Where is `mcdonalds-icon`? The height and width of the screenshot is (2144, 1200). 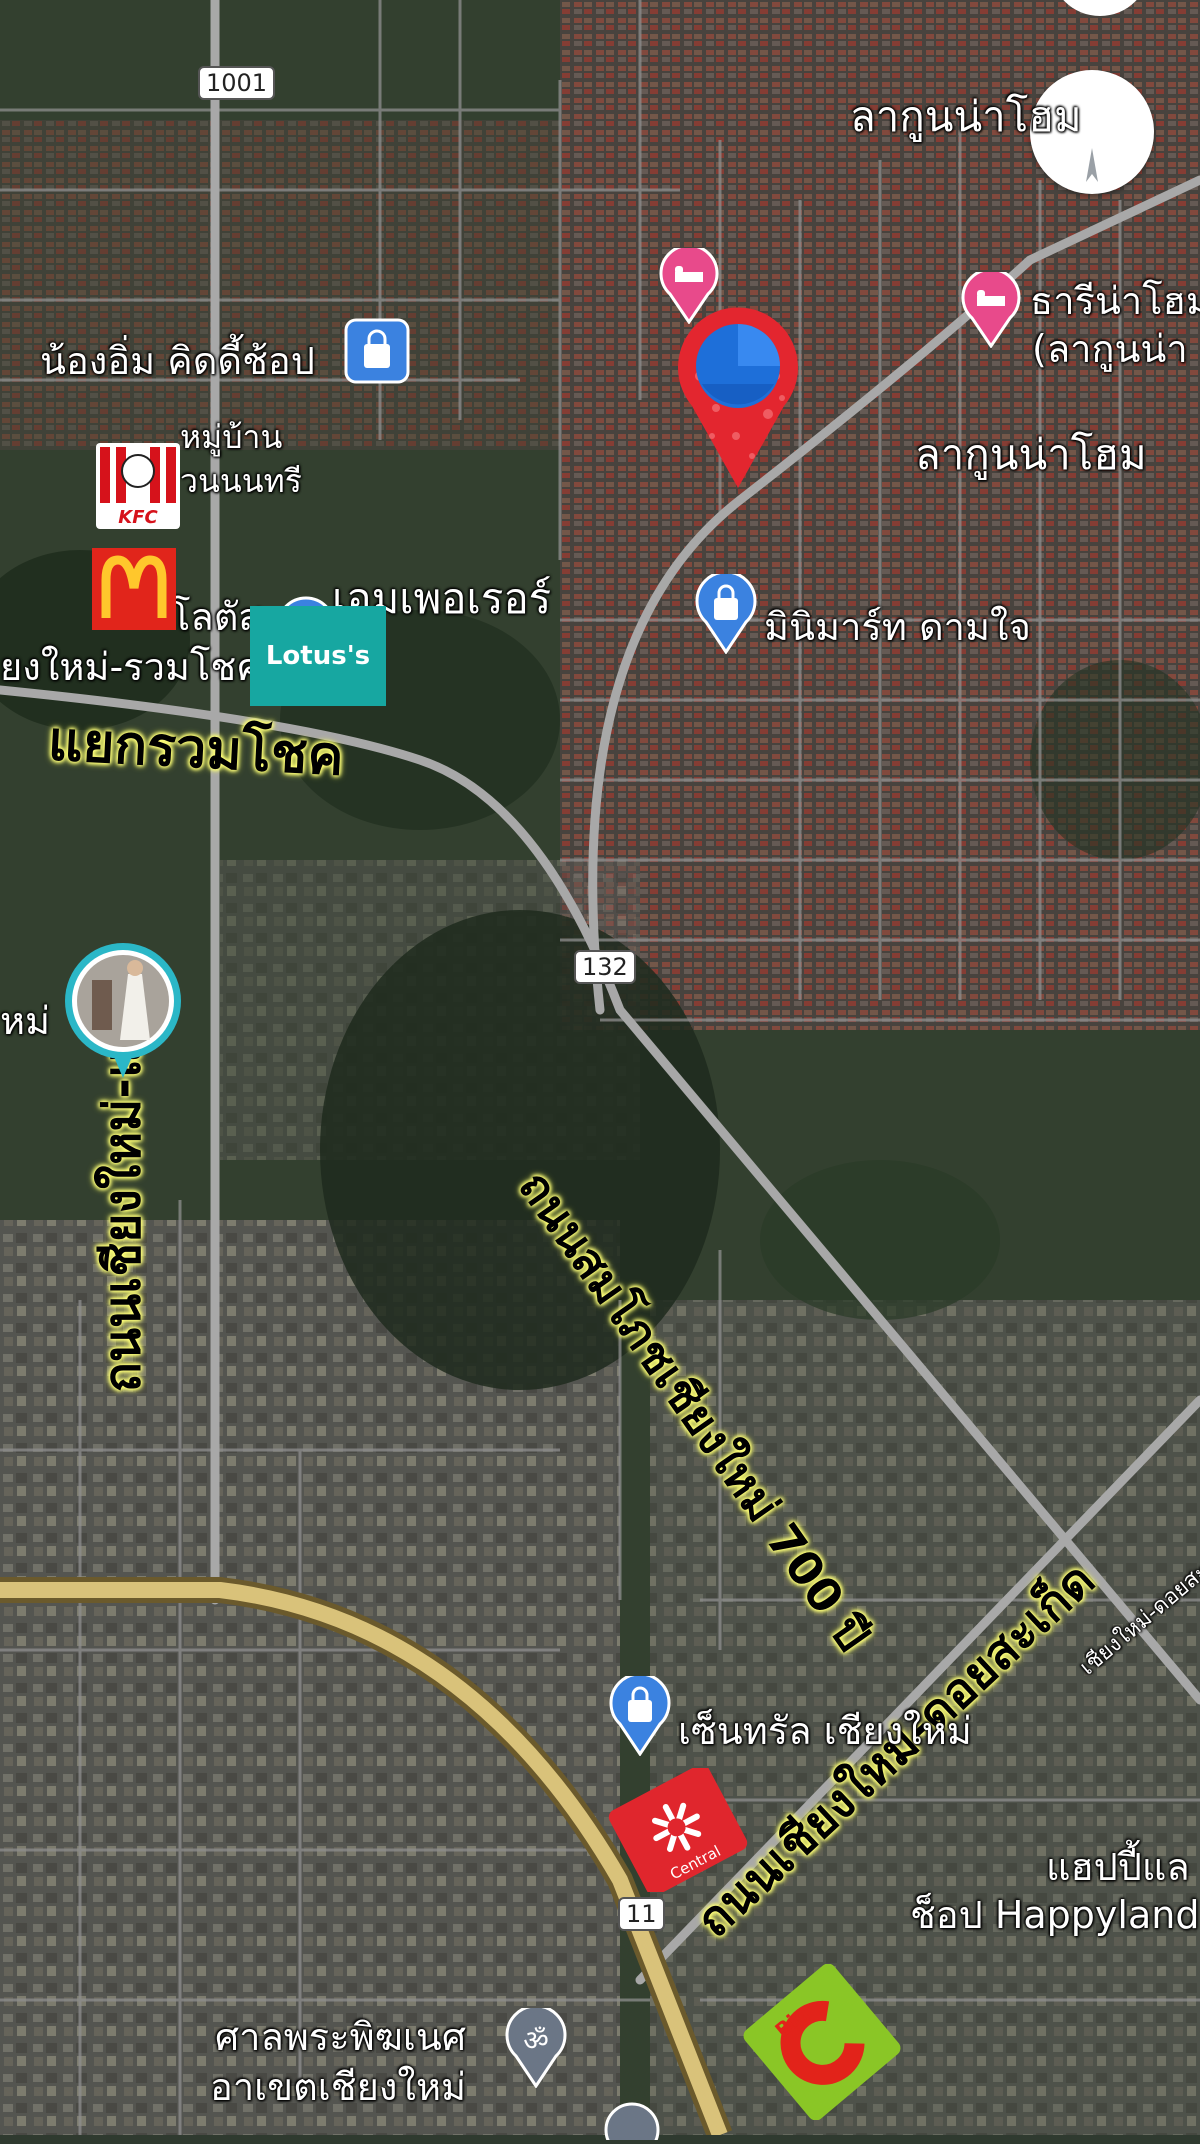 mcdonalds-icon is located at coordinates (134, 591).